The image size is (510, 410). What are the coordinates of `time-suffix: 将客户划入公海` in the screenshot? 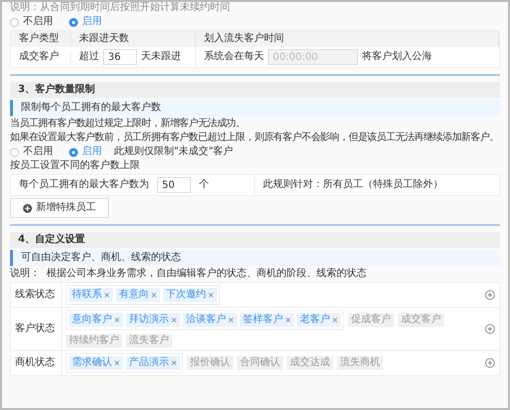 It's located at (397, 57).